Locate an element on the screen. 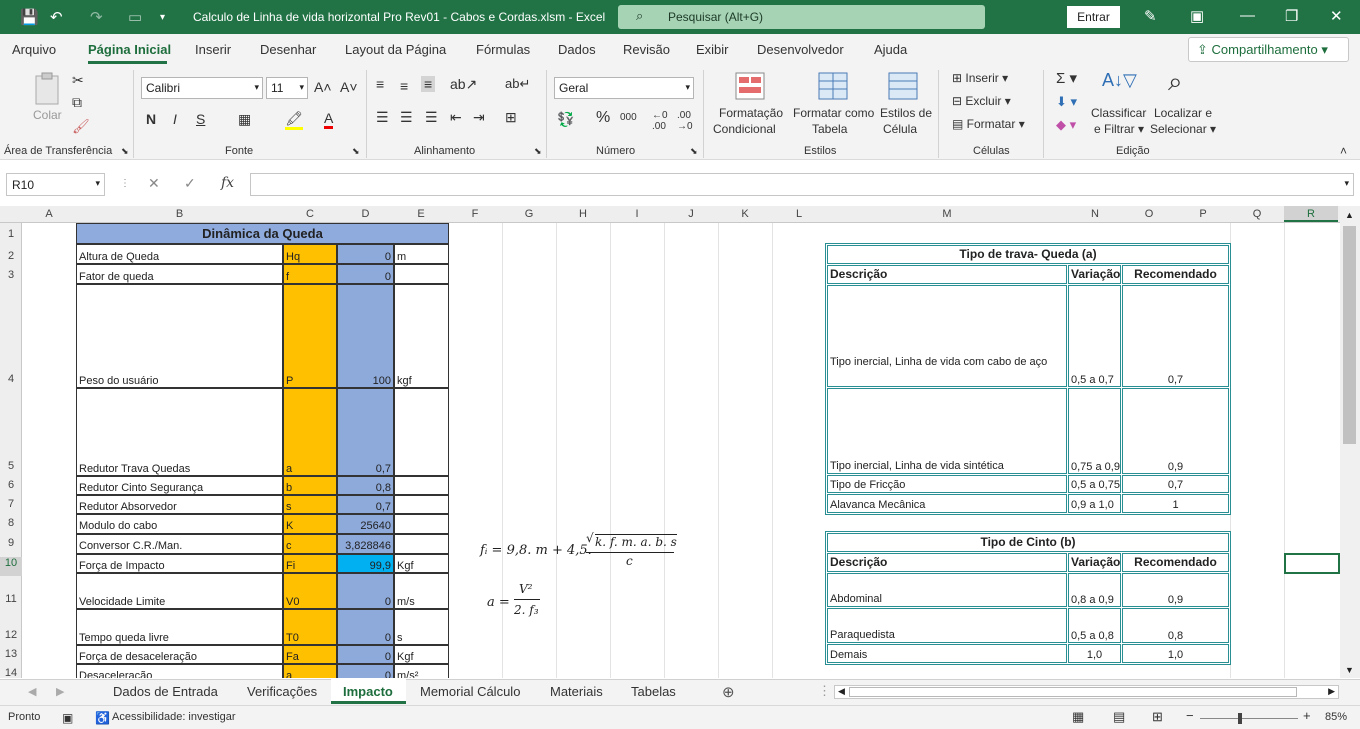 The image size is (1360, 729). param-label: Fator de queda is located at coordinates (179, 274).